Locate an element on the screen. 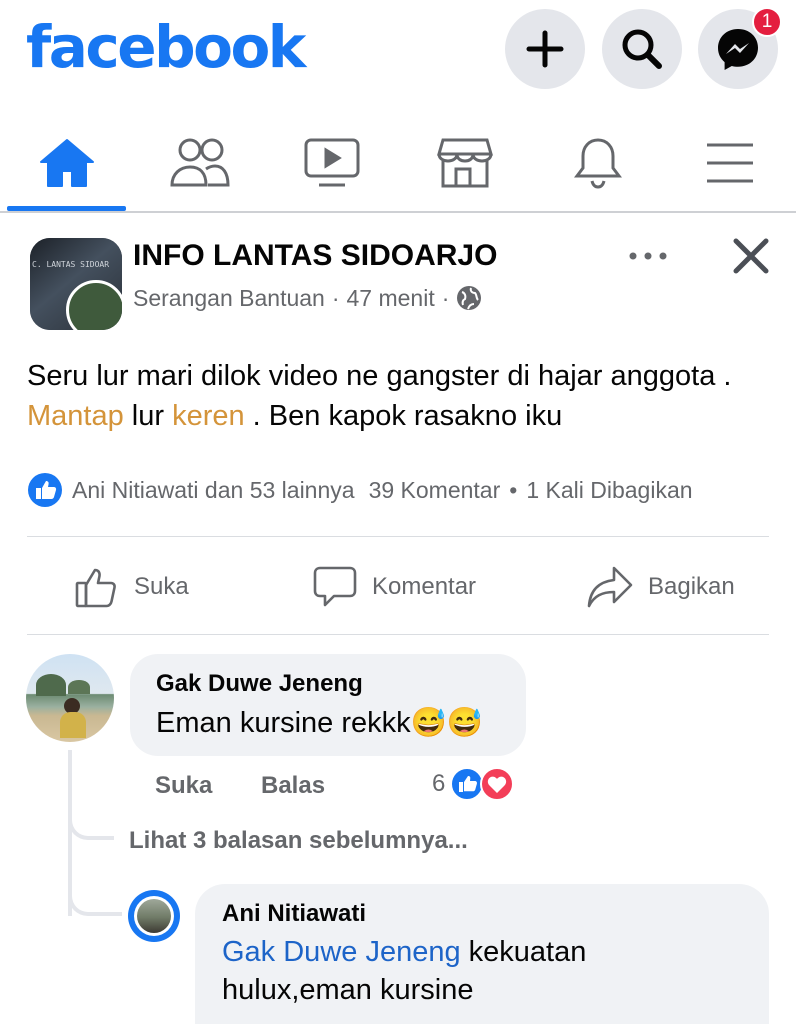 This screenshot has height=1024, width=796. friends-icon is located at coordinates (200, 162).